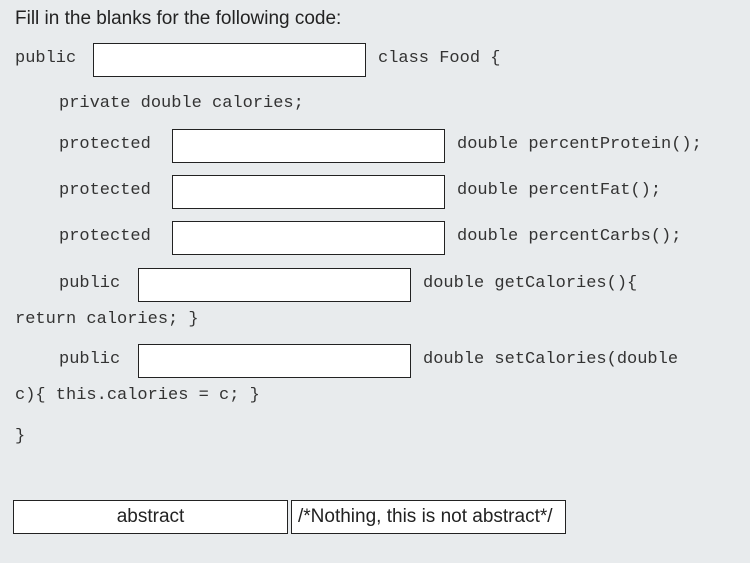 This screenshot has width=750, height=563. What do you see at coordinates (90, 283) in the screenshot?
I see `code-line-6-prefix: public` at bounding box center [90, 283].